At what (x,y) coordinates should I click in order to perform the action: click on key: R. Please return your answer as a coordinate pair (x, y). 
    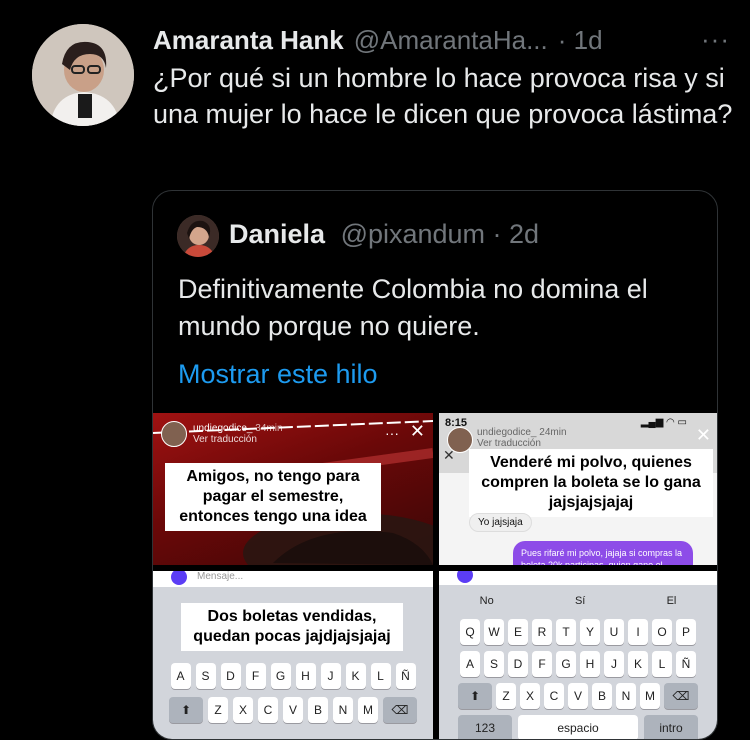
    Looking at the image, I should click on (542, 632).